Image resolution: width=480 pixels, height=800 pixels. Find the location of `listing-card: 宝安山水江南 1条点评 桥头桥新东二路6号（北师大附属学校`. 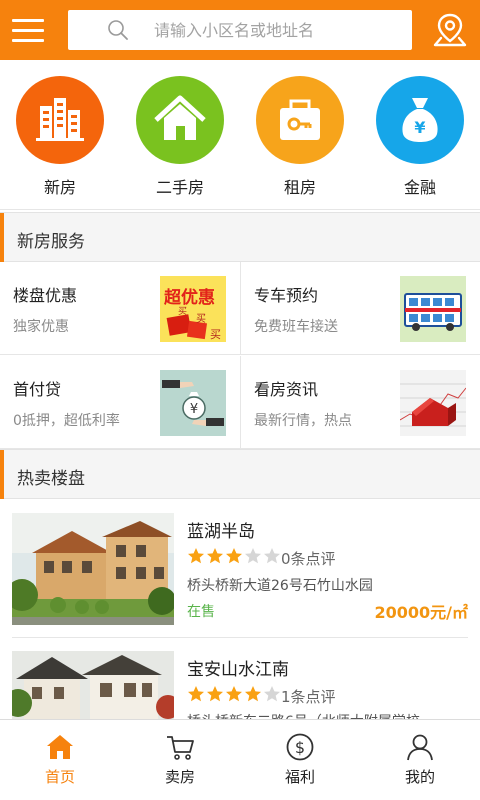

listing-card: 宝安山水江南 1条点评 桥头桥新东二路6号（北师大附属学校 is located at coordinates (240, 685).